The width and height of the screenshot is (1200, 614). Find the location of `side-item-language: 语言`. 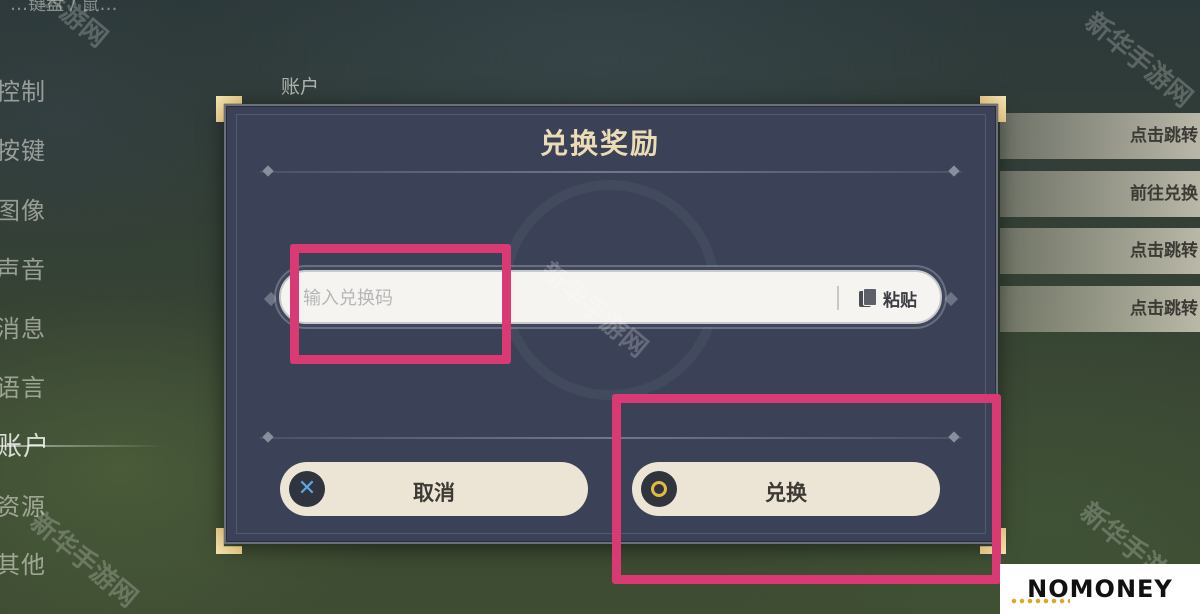

side-item-language: 语言 is located at coordinates (23, 385).